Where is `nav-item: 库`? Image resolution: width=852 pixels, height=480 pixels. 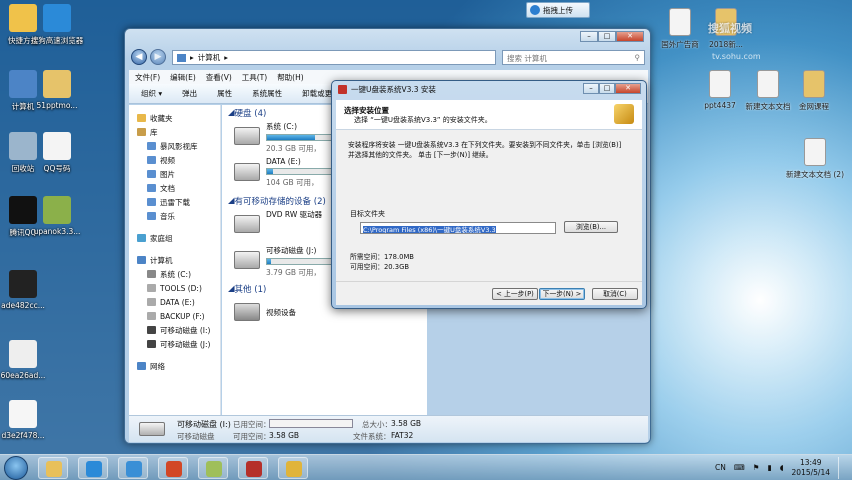 nav-item: 库 is located at coordinates (174, 132).